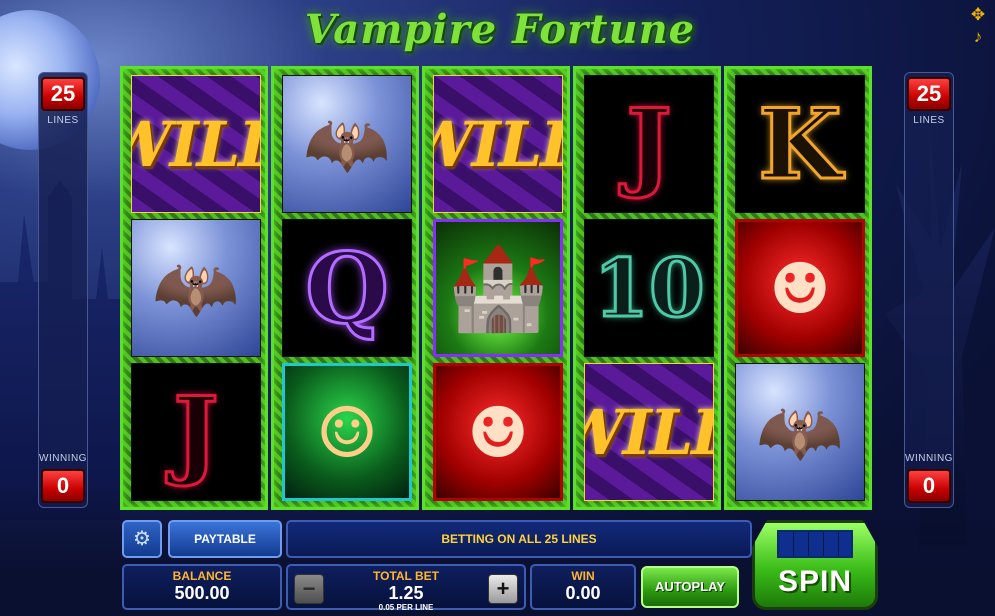 Image resolution: width=995 pixels, height=616 pixels. What do you see at coordinates (406, 607) in the screenshot?
I see `per-line-text: 0.05 PER LINE` at bounding box center [406, 607].